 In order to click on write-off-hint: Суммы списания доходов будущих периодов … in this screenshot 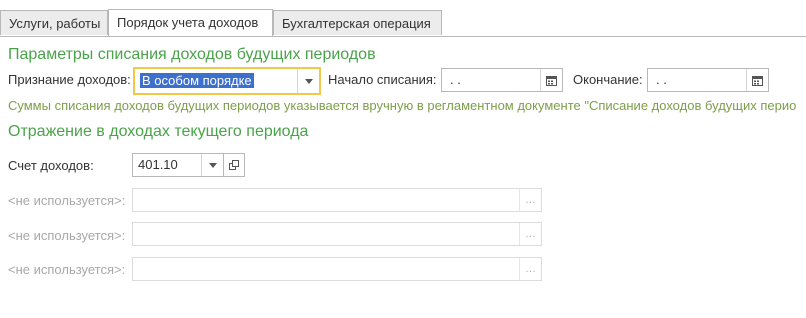, I will do `click(402, 105)`.